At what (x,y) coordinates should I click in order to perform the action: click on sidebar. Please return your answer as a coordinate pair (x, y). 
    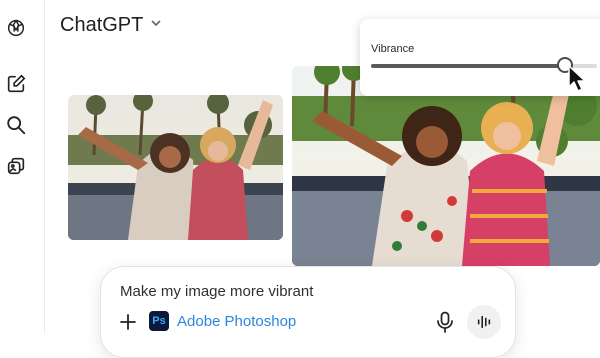
    Looking at the image, I should click on (22, 167).